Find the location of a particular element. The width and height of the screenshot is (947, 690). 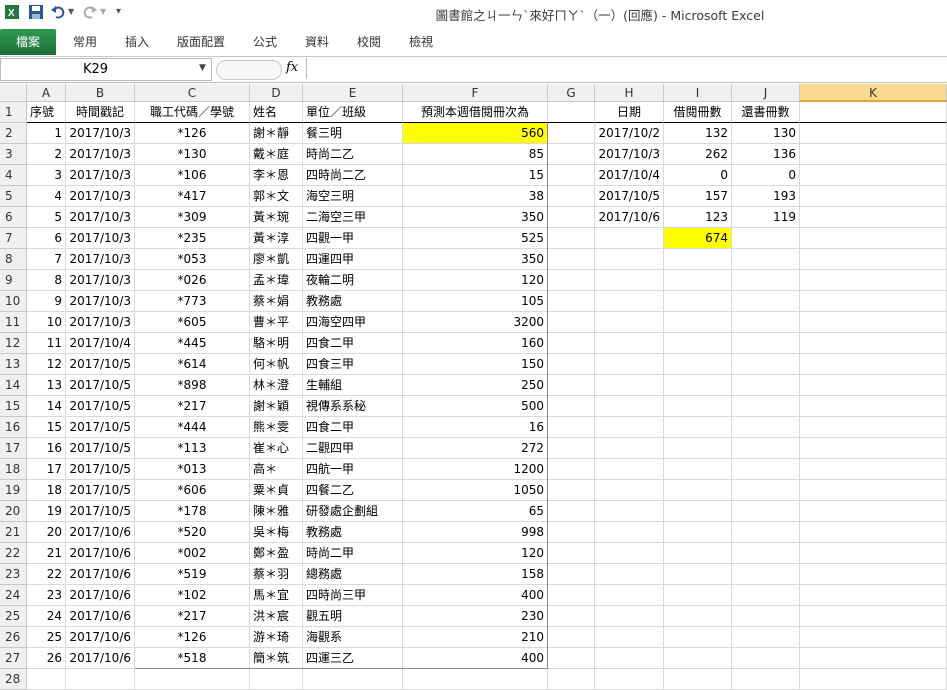

cell-g21 is located at coordinates (571, 532).